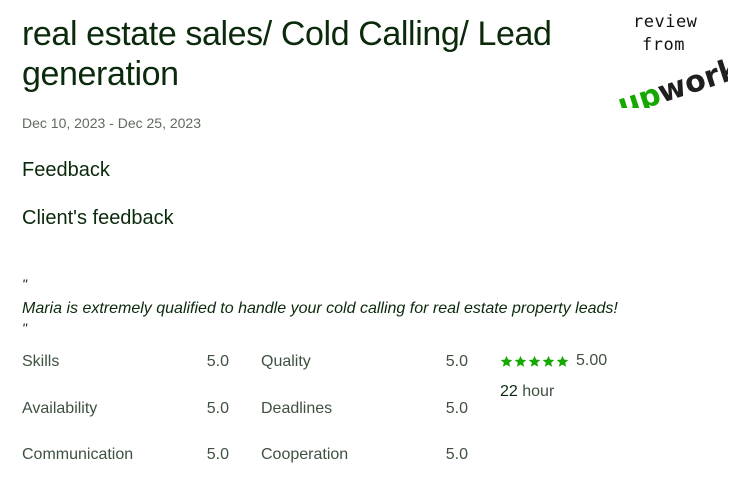  What do you see at coordinates (665, 22) in the screenshot?
I see `stamp-review-text: review` at bounding box center [665, 22].